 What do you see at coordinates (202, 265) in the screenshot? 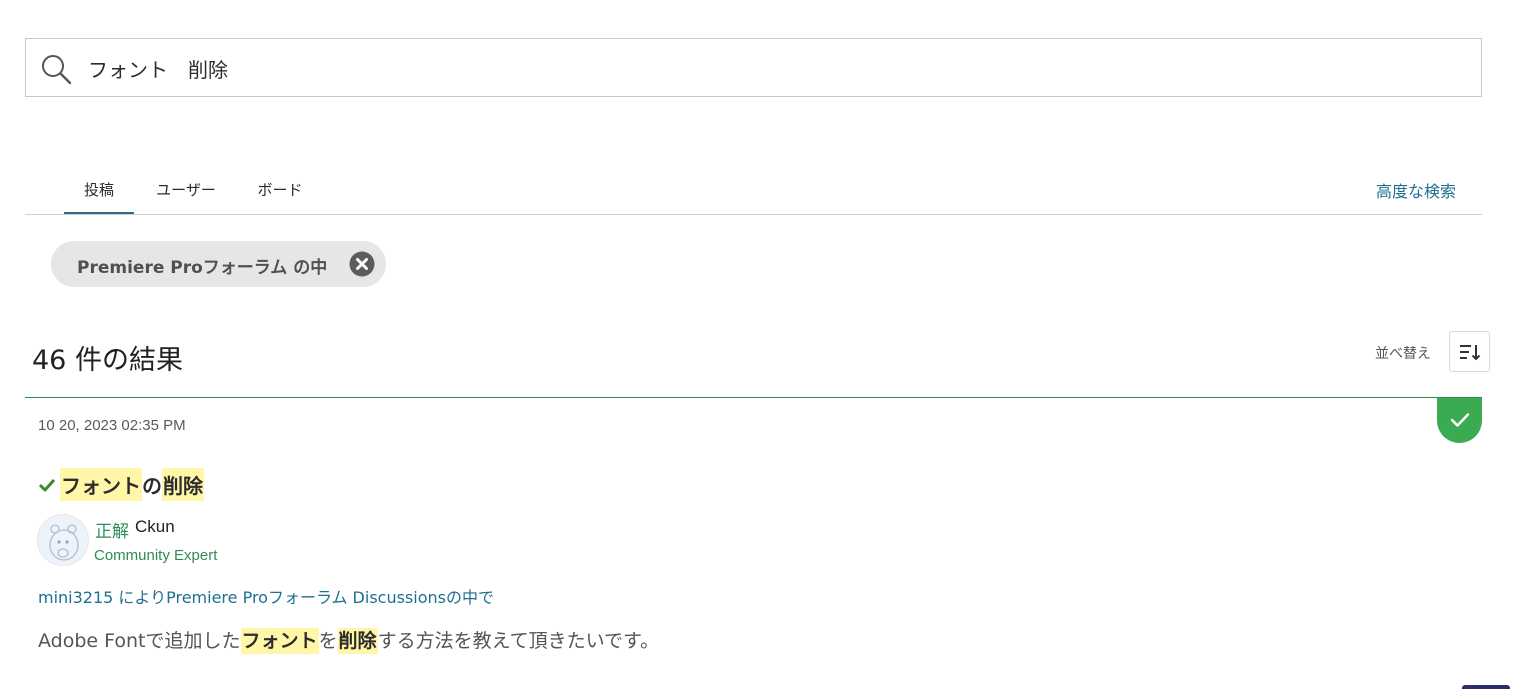
I see `filter-chip-label: Premiere Proフォーラム の中` at bounding box center [202, 265].